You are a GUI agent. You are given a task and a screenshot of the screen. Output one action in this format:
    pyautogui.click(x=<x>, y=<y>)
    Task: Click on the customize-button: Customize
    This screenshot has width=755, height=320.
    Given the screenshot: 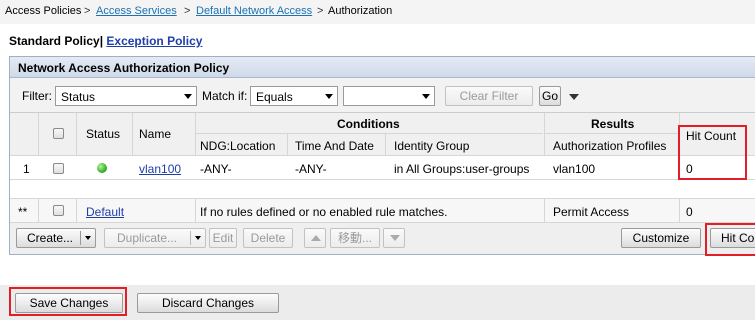 What is the action you would take?
    pyautogui.click(x=661, y=238)
    